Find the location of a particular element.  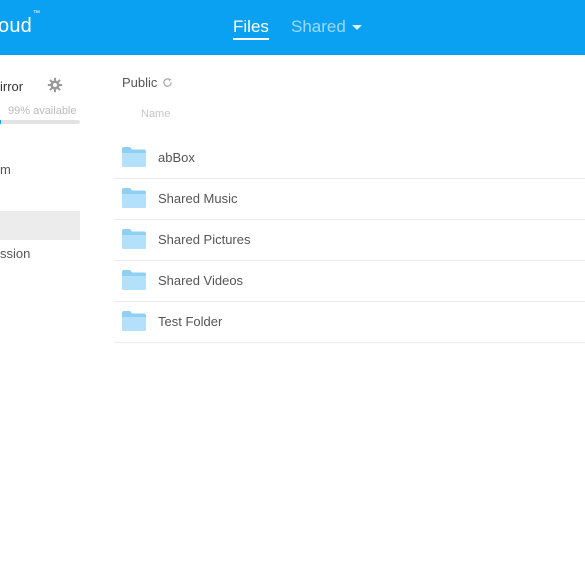

refresh-icon is located at coordinates (167, 82).